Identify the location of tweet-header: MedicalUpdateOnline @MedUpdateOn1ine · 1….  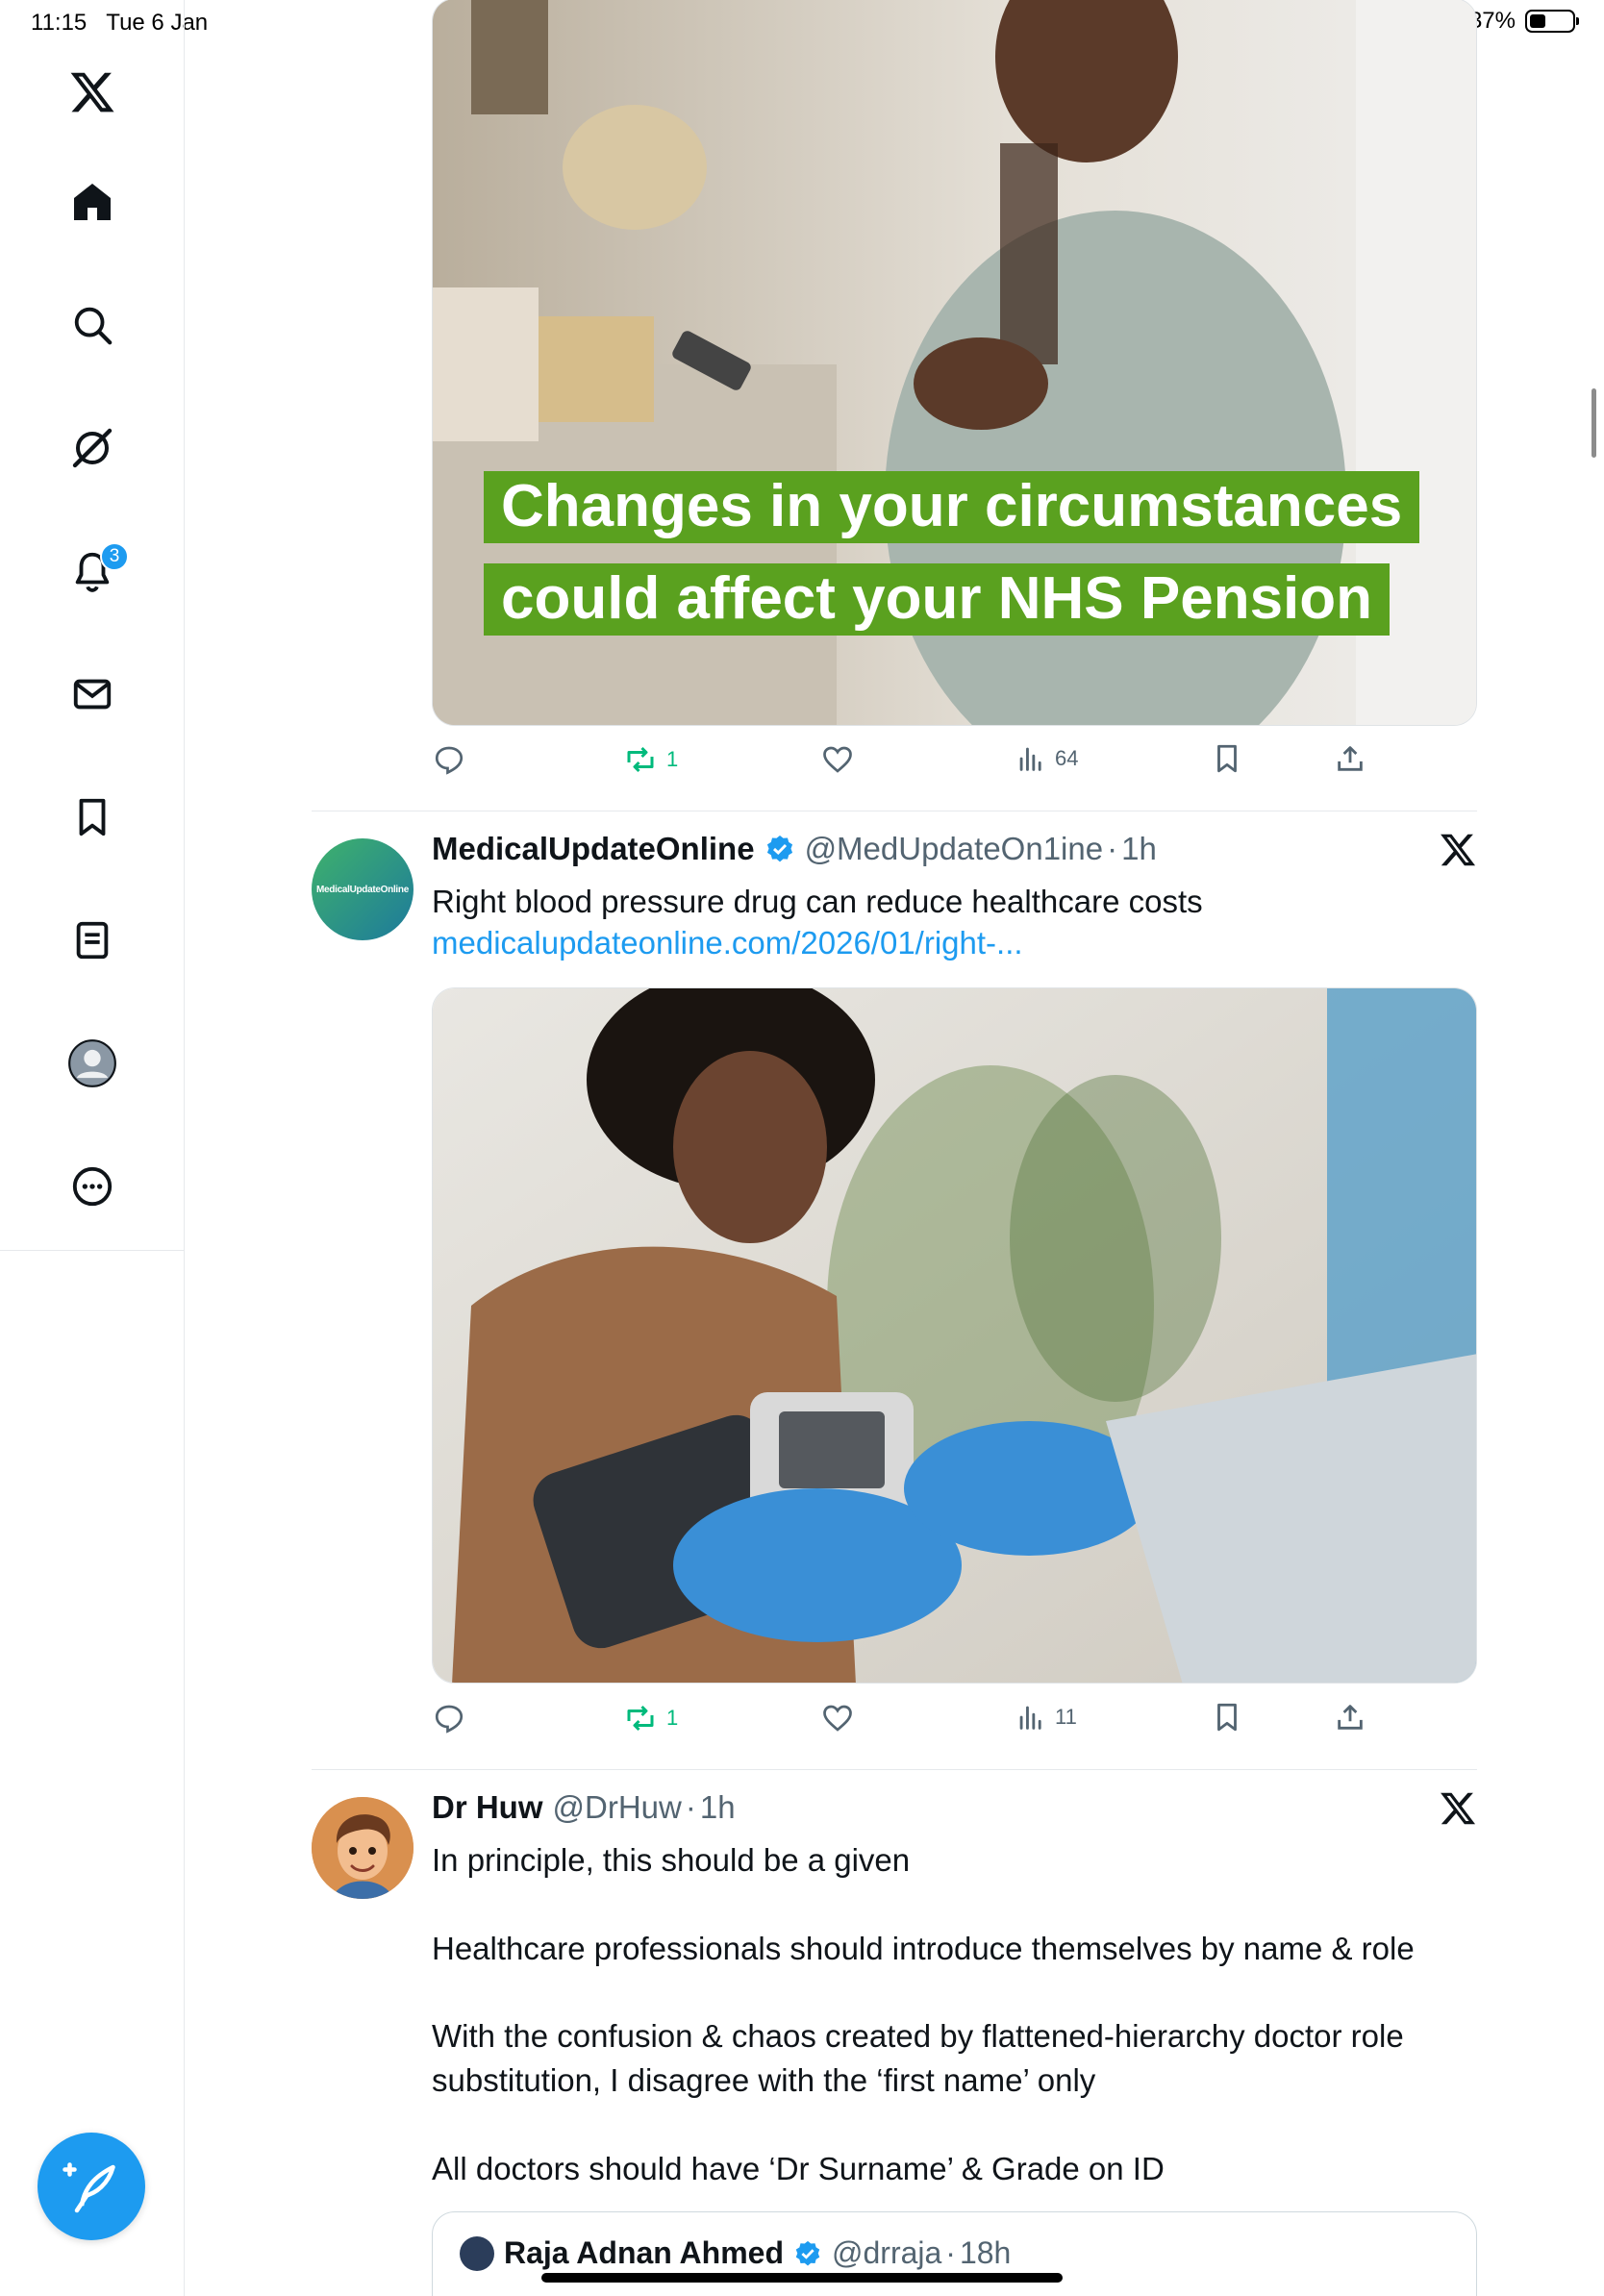
(794, 849).